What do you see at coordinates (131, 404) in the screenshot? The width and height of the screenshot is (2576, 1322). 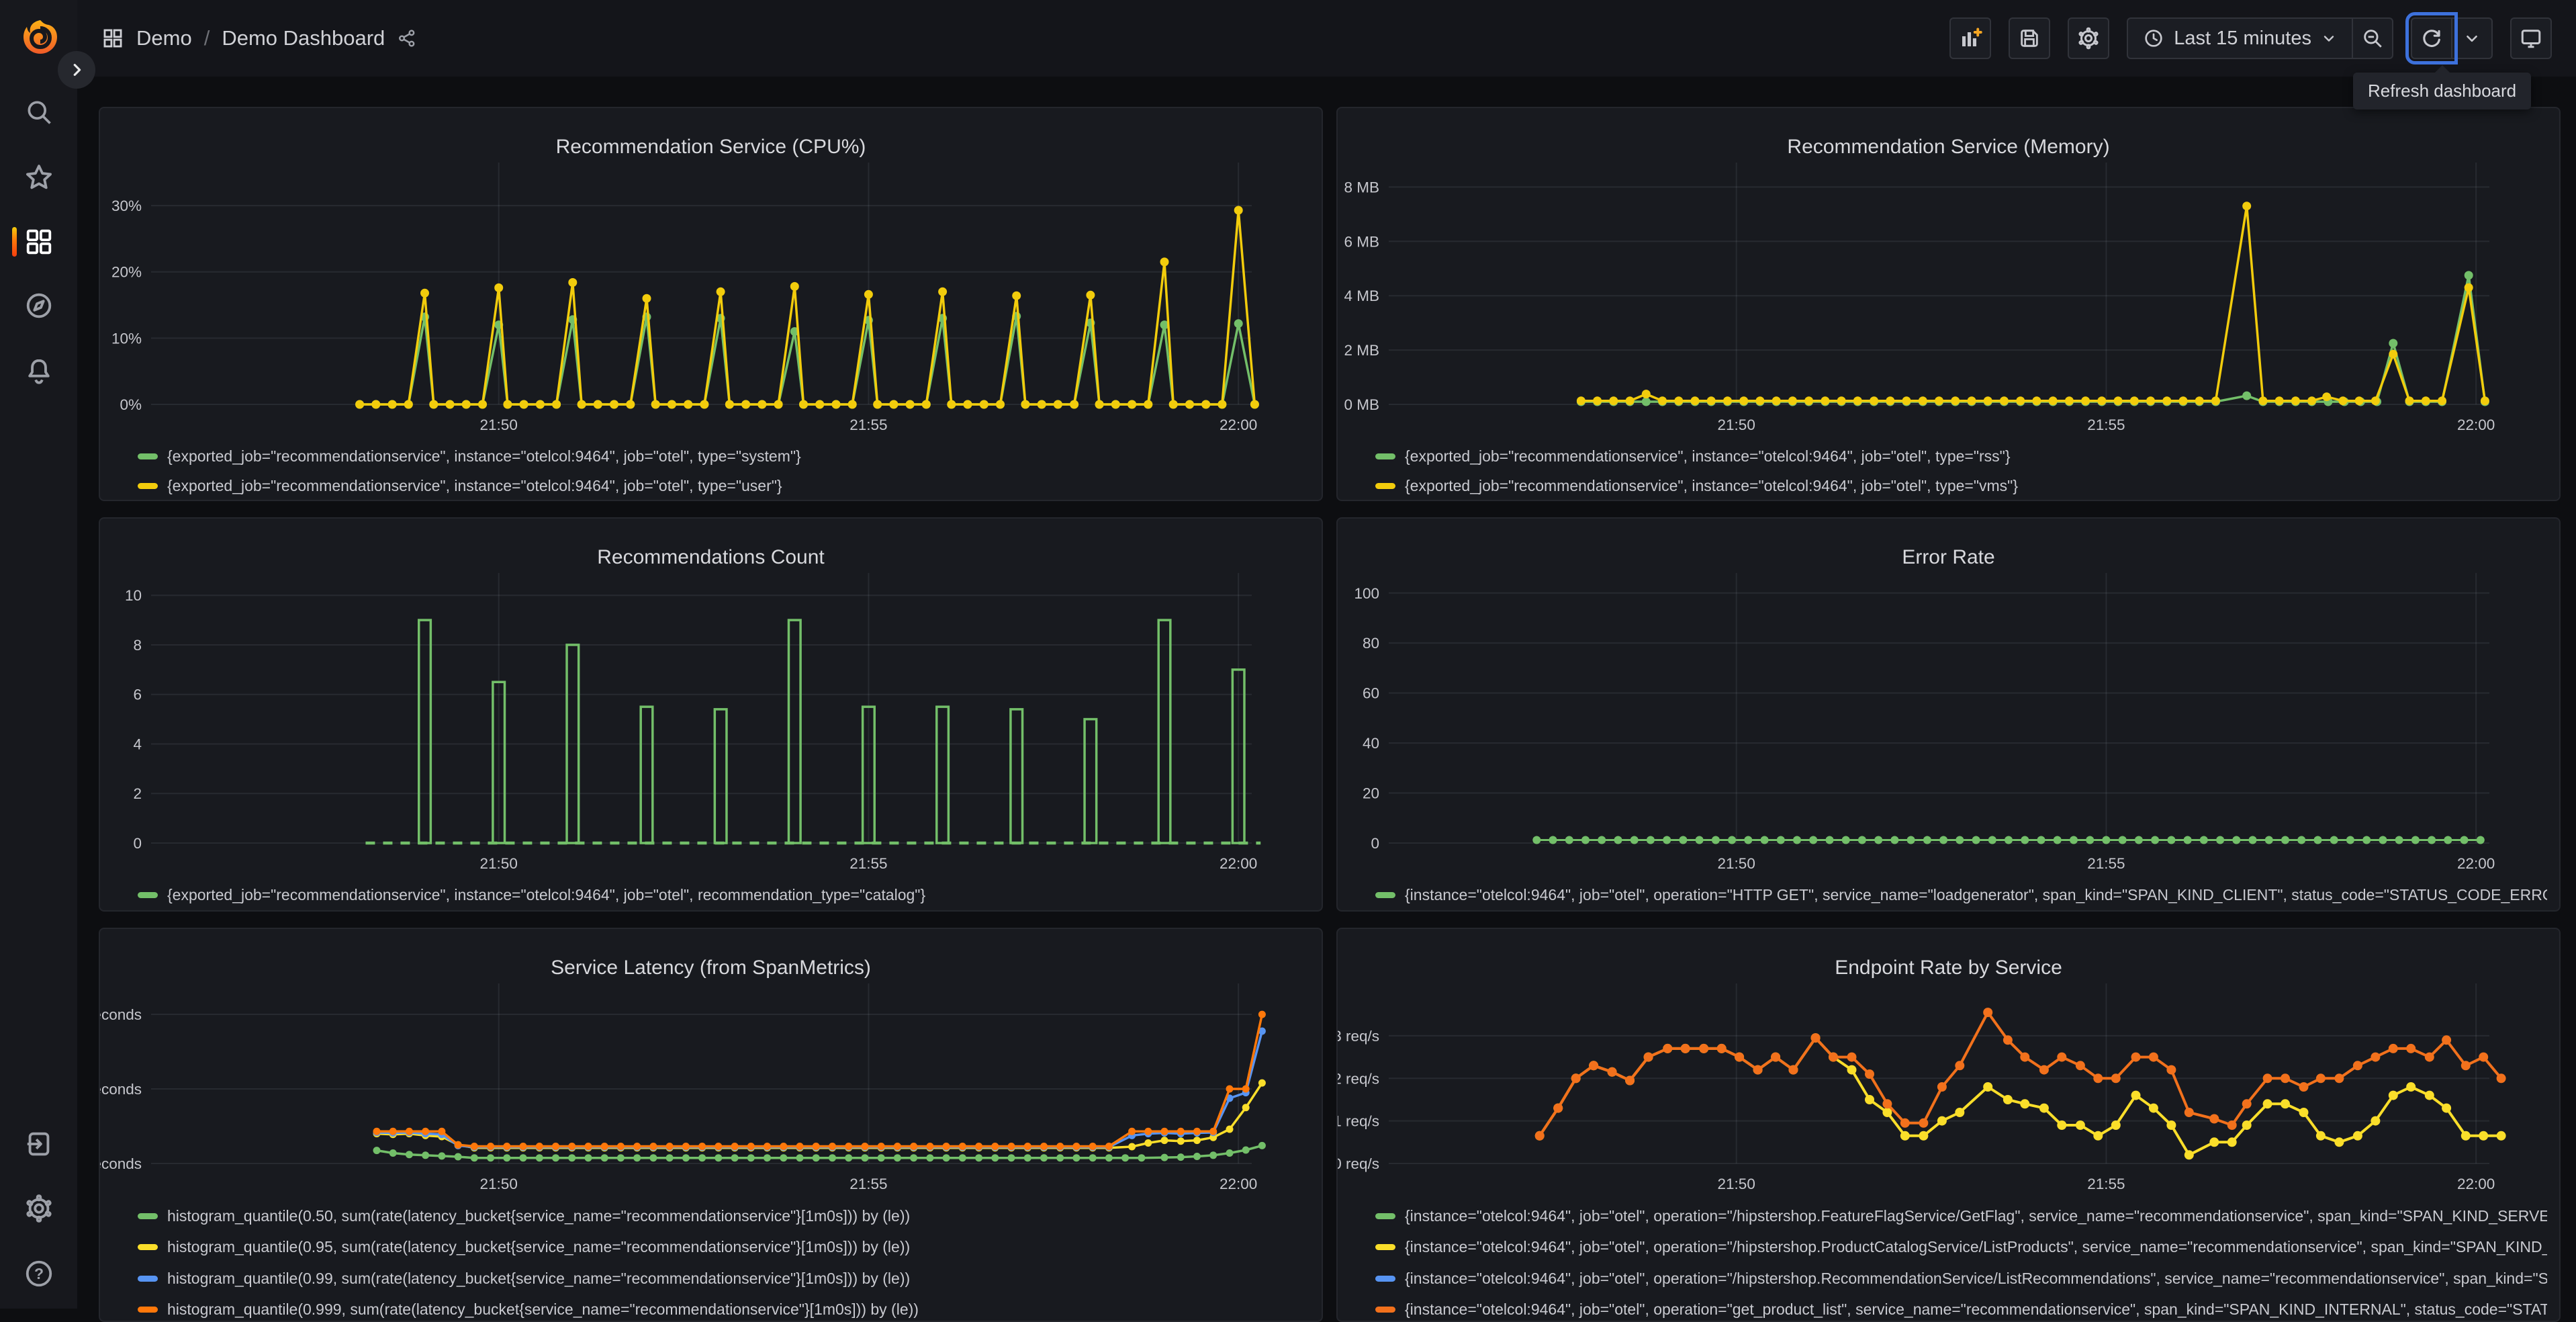 I see `svg-text: 0%` at bounding box center [131, 404].